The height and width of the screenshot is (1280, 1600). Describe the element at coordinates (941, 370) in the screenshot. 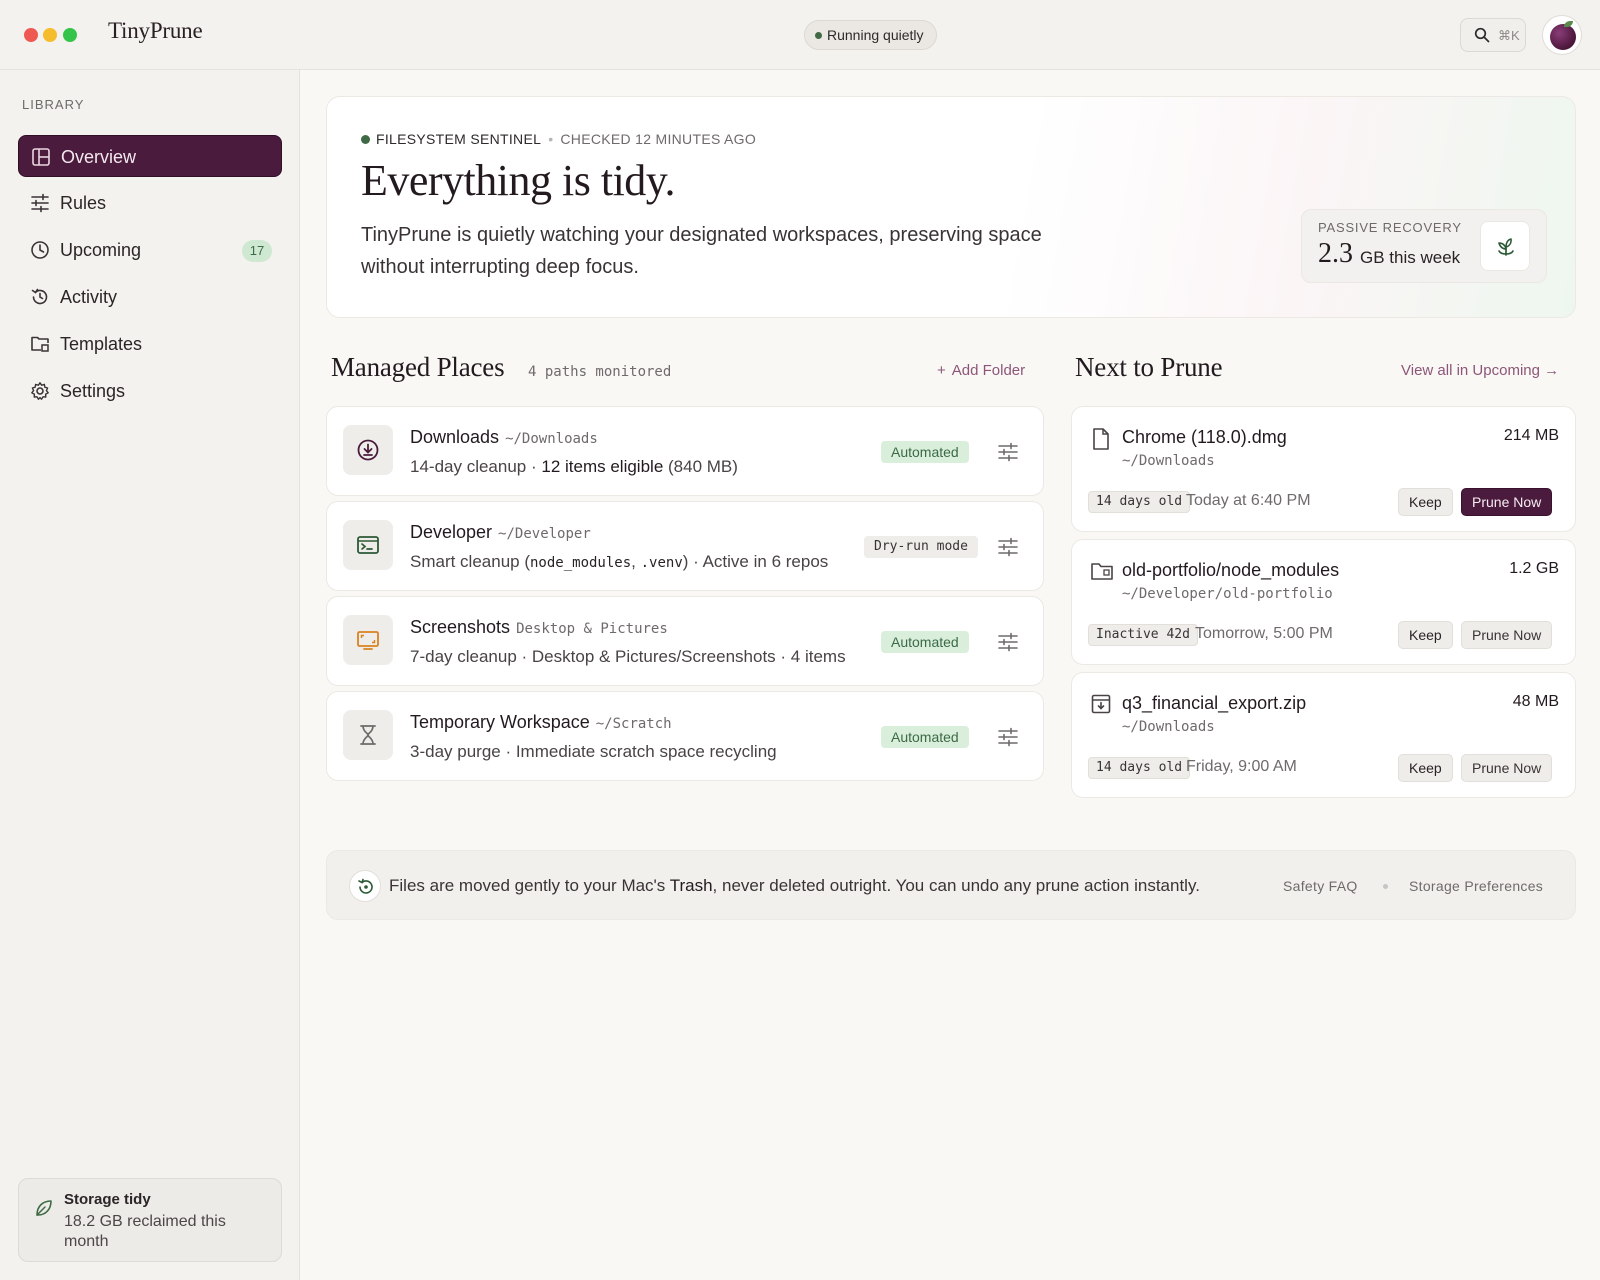

I see `plus-icon: +` at that location.